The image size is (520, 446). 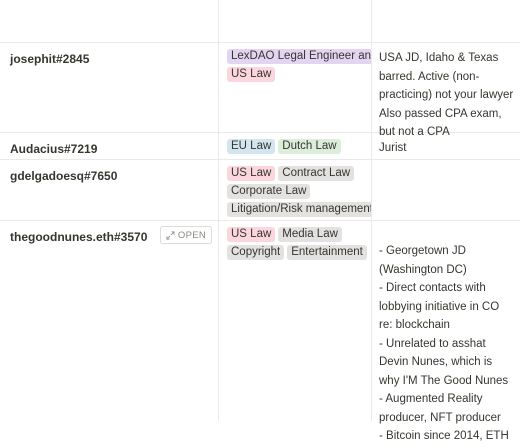 I want to click on tag-entertainment: Entertainment, so click(x=327, y=252).